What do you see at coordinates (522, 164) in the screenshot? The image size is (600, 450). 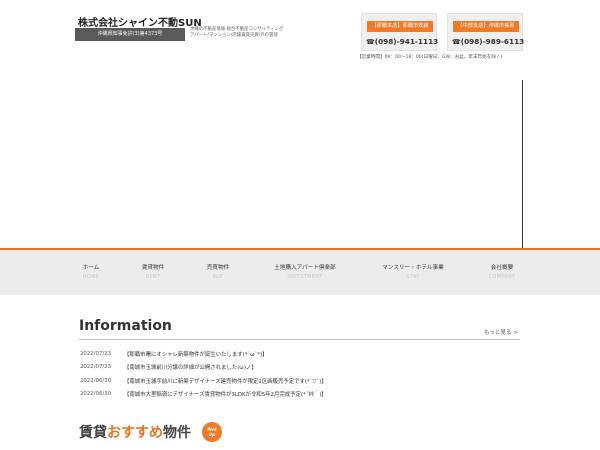 I see `slider-edge` at bounding box center [522, 164].